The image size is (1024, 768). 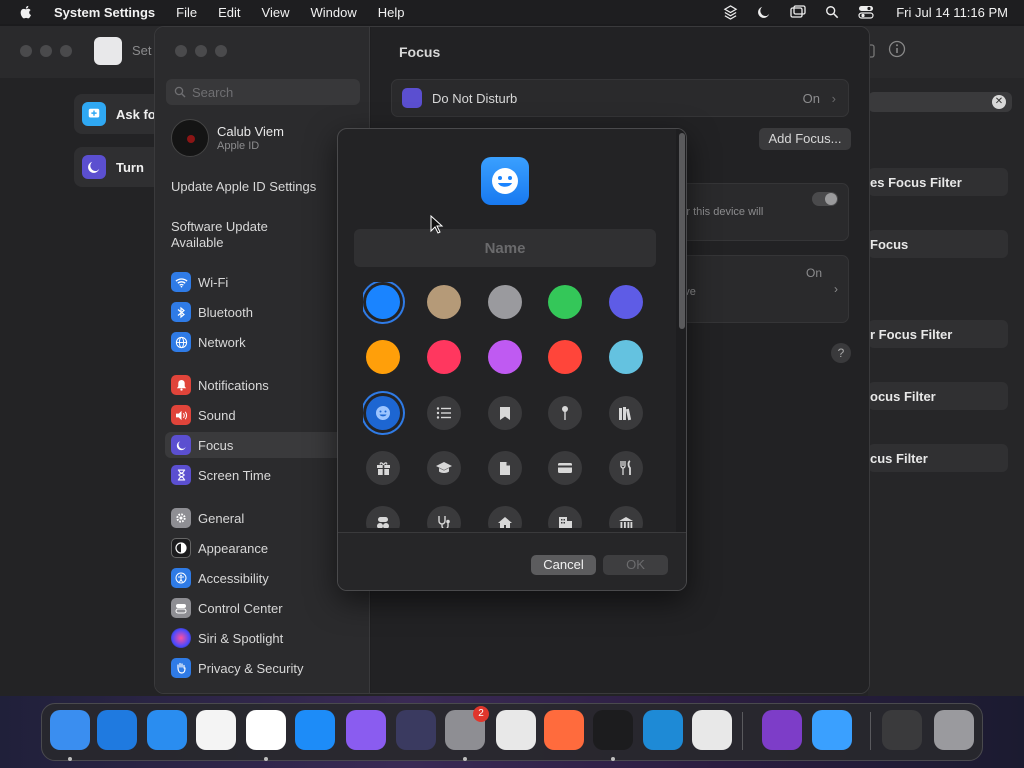 I want to click on dock-icon-xcode-tools, so click(x=564, y=730).